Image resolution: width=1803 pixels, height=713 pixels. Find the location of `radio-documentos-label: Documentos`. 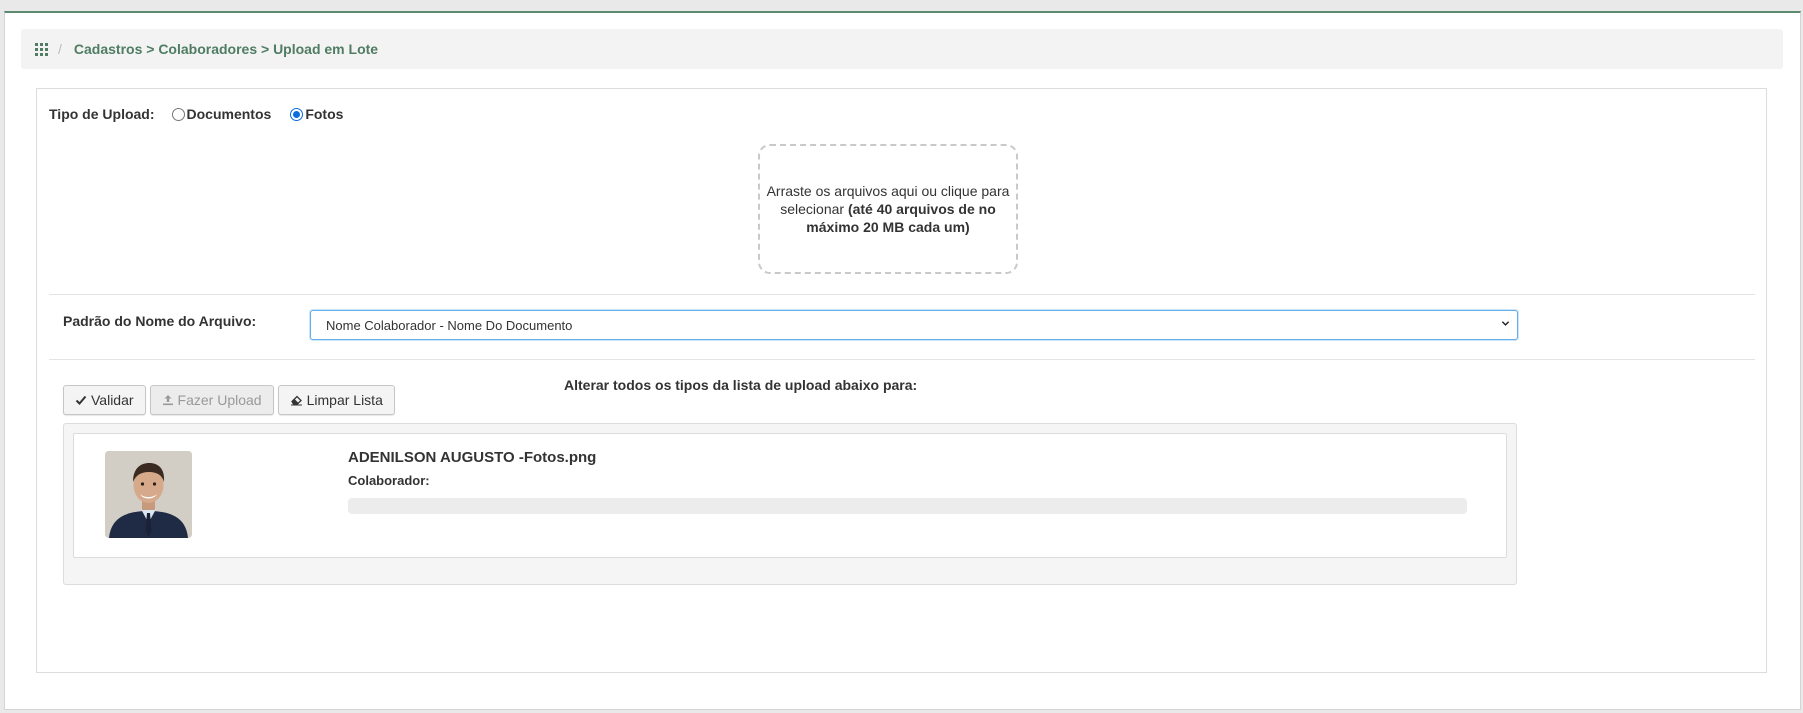

radio-documentos-label: Documentos is located at coordinates (229, 114).